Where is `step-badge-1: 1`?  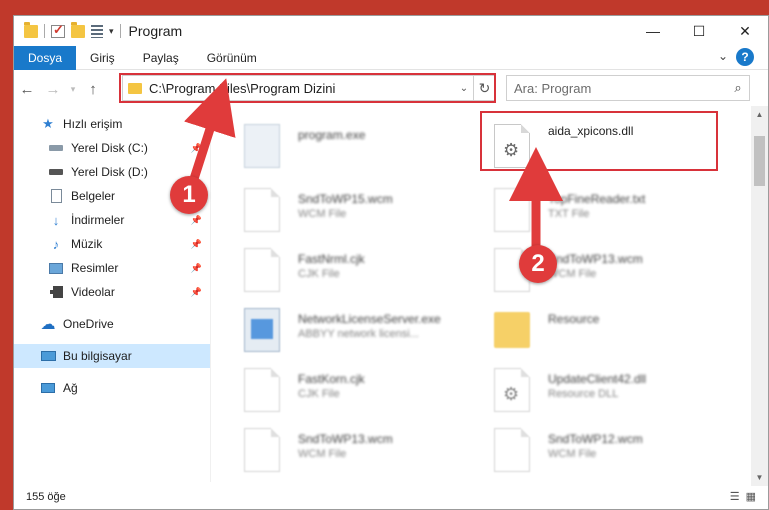
step-badge-1: 1 is located at coordinates (189, 195).